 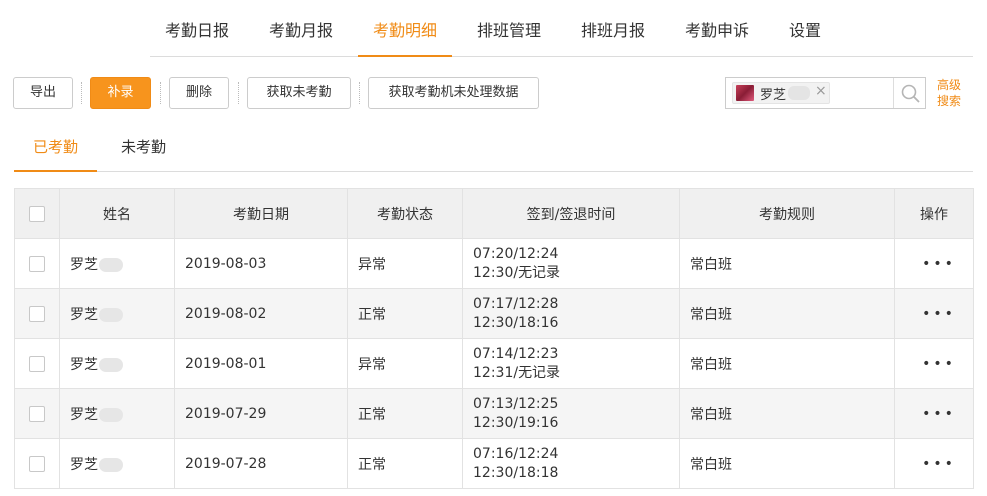 What do you see at coordinates (261, 413) in the screenshot?
I see `cell-date: 2019-07-29` at bounding box center [261, 413].